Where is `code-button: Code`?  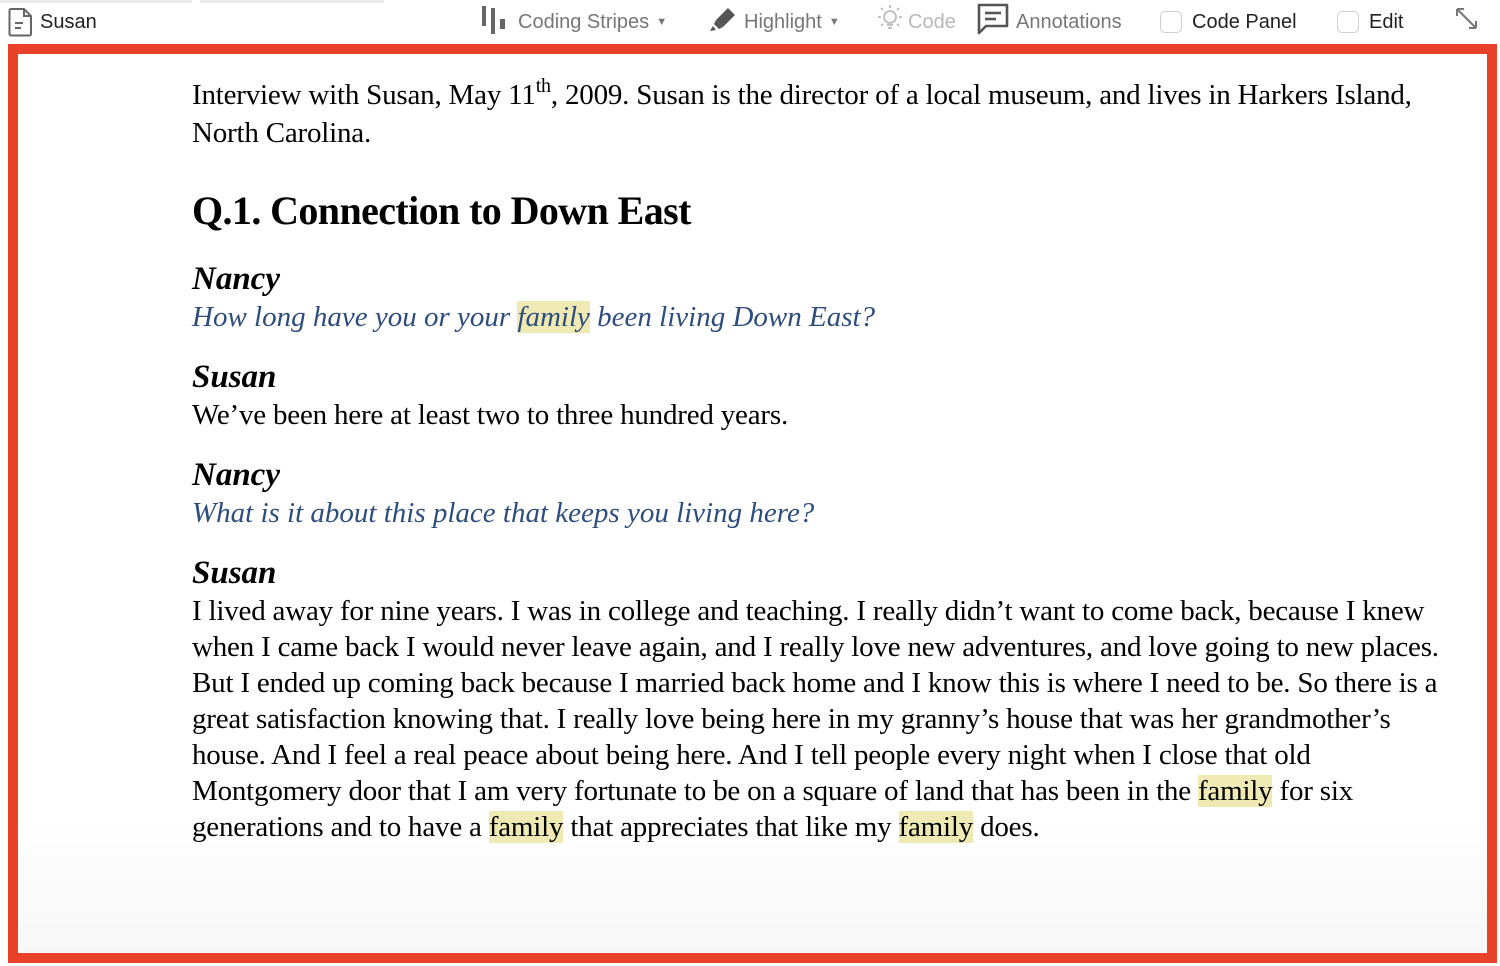
code-button: Code is located at coordinates (915, 22).